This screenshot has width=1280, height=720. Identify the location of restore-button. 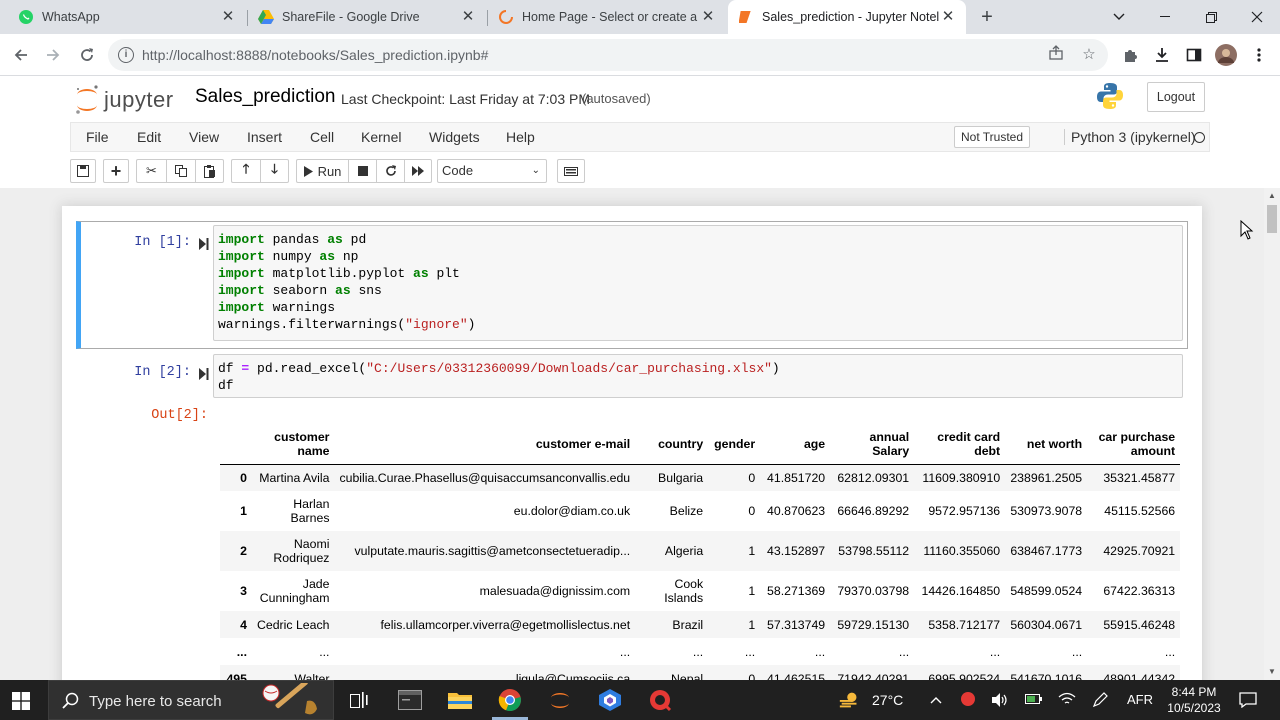
(1211, 17).